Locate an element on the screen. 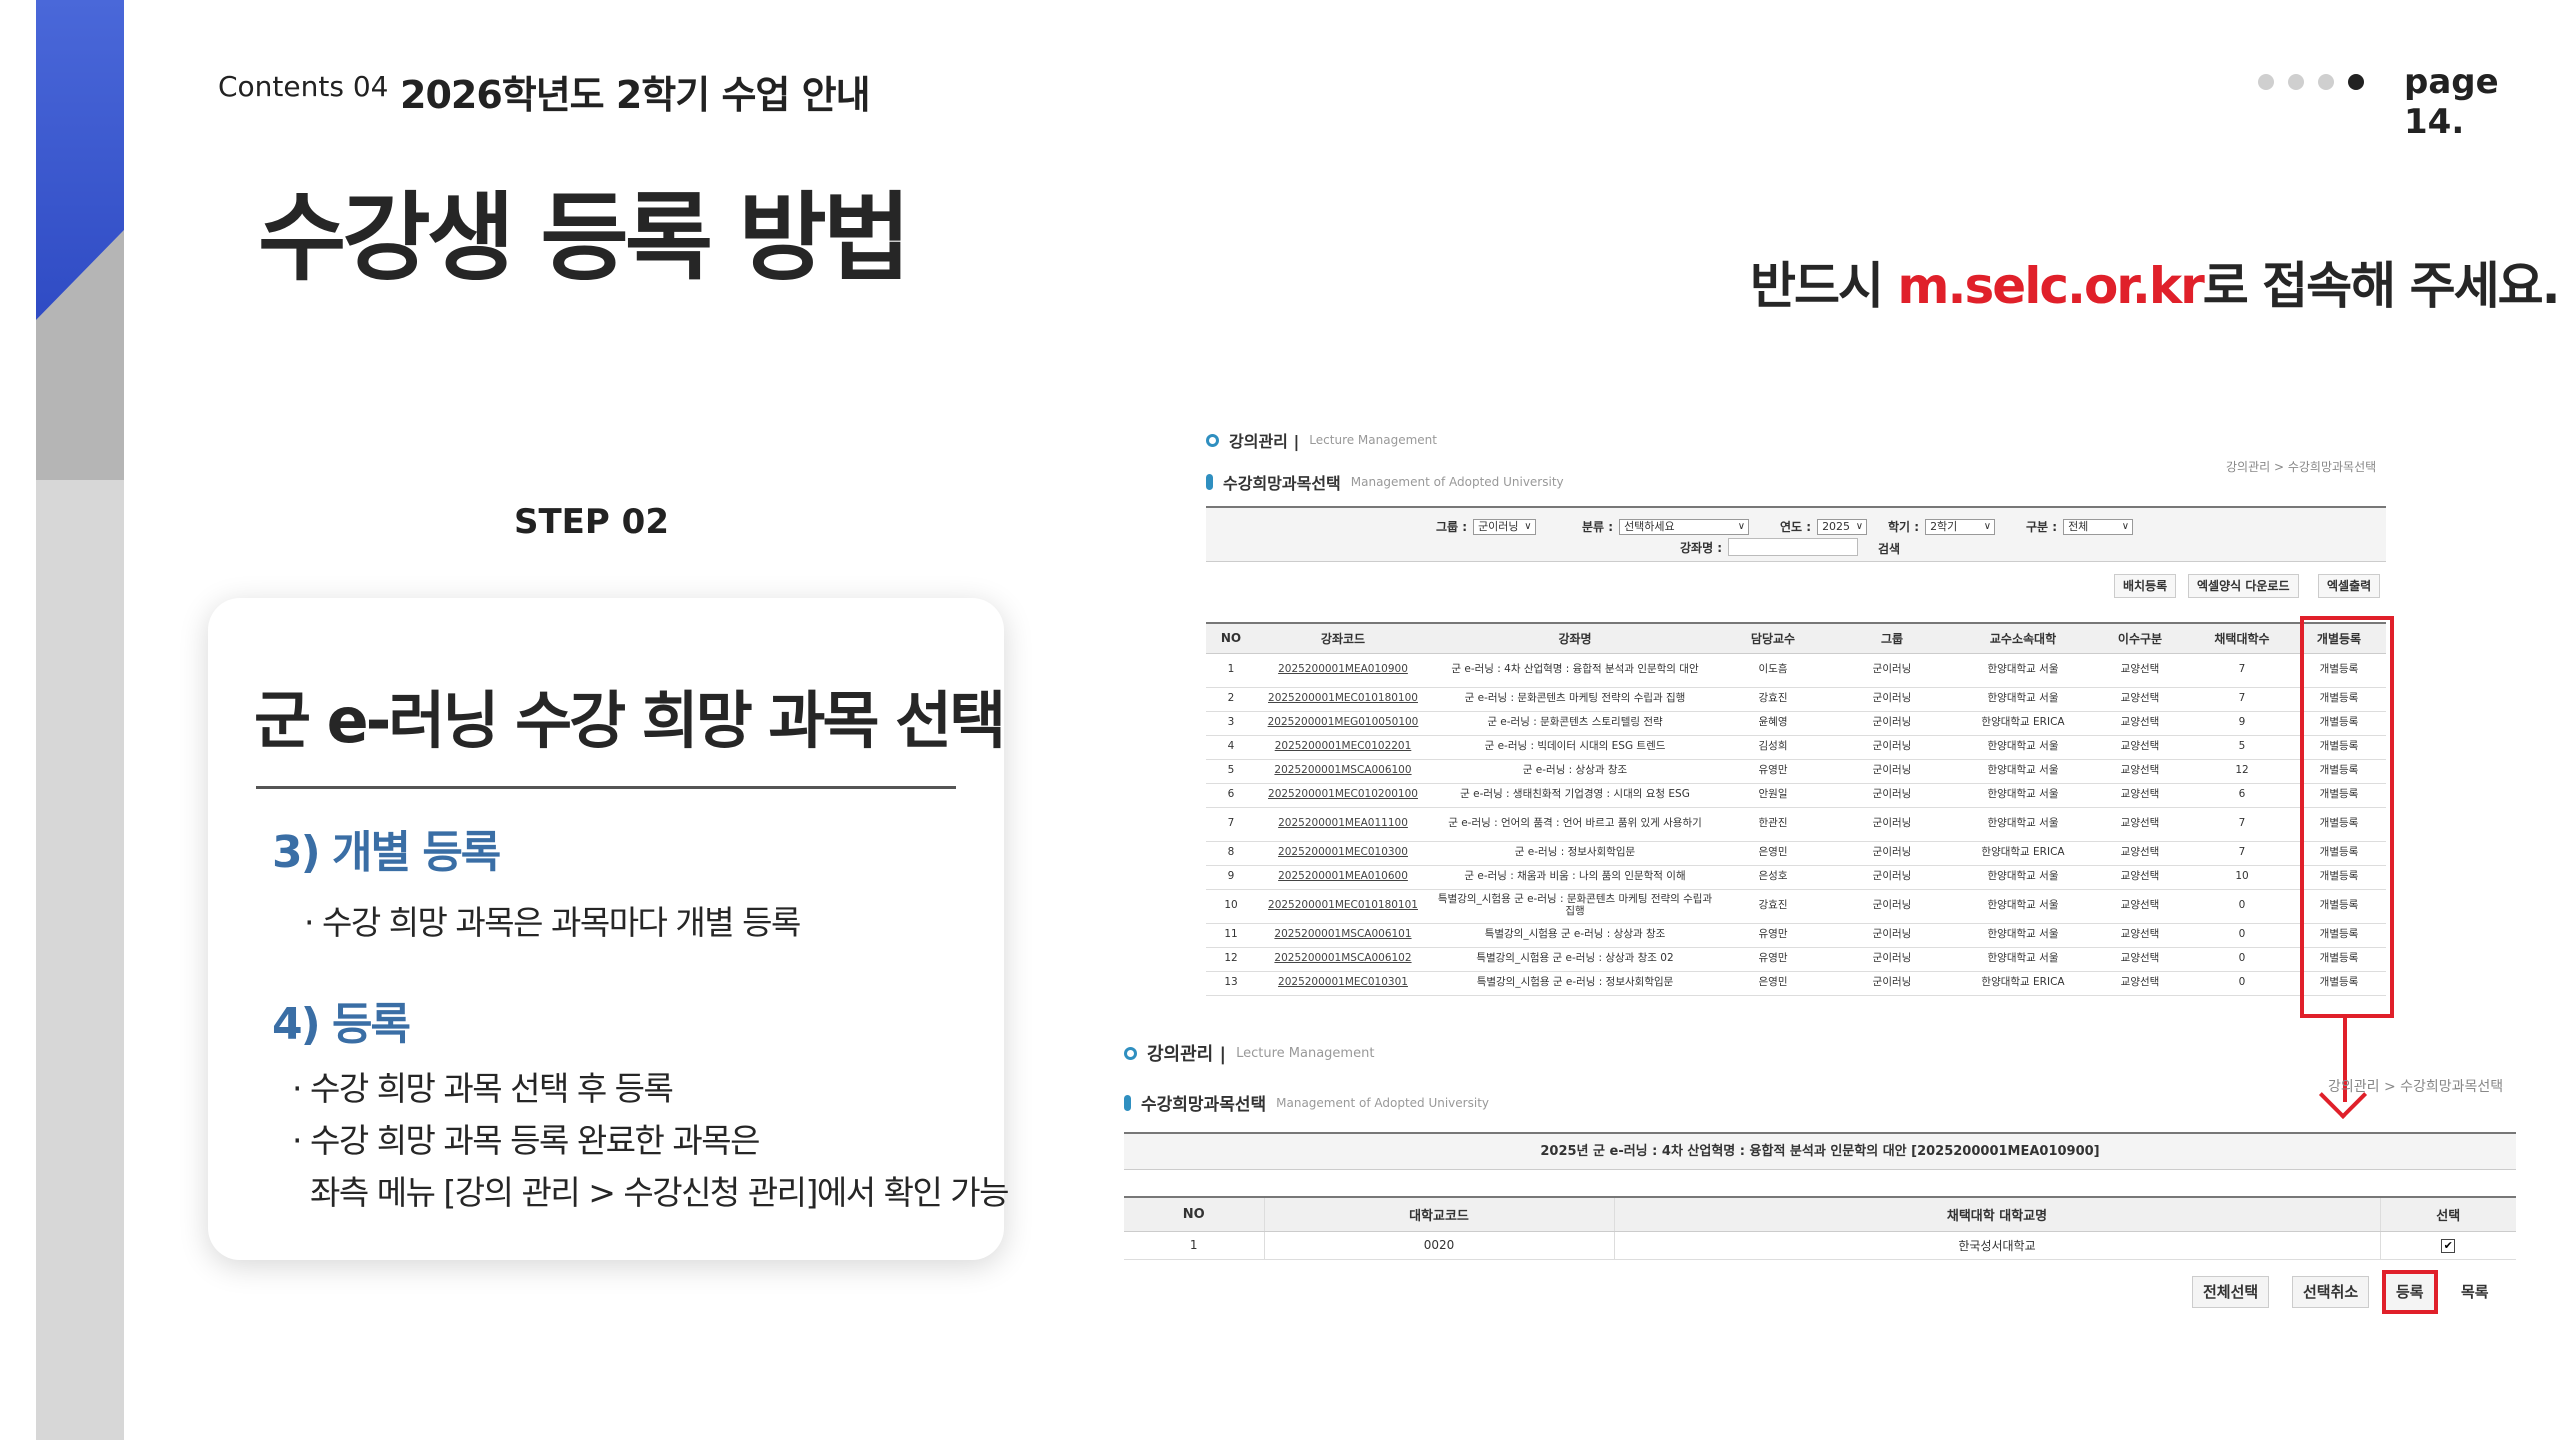 This screenshot has height=1440, width=2560. page-indicator is located at coordinates (2311, 82).